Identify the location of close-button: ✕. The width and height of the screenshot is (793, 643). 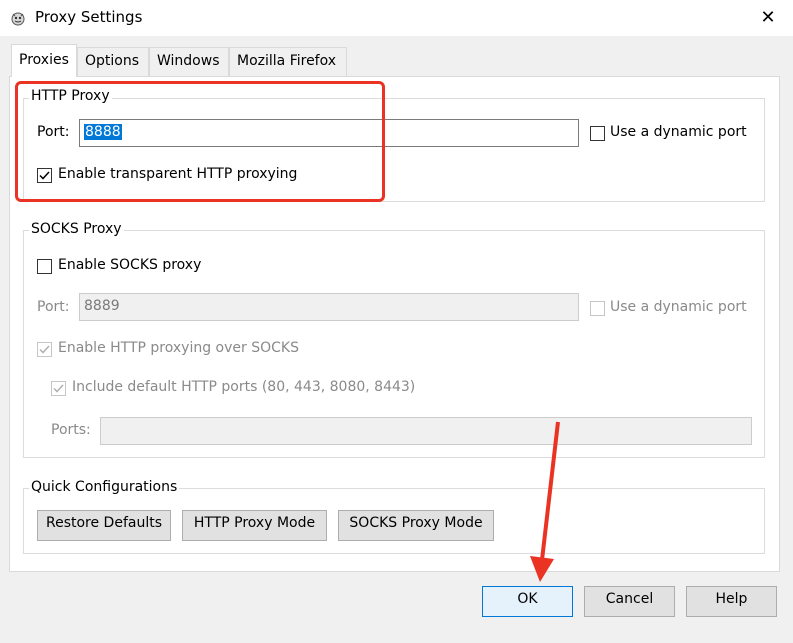
(768, 18).